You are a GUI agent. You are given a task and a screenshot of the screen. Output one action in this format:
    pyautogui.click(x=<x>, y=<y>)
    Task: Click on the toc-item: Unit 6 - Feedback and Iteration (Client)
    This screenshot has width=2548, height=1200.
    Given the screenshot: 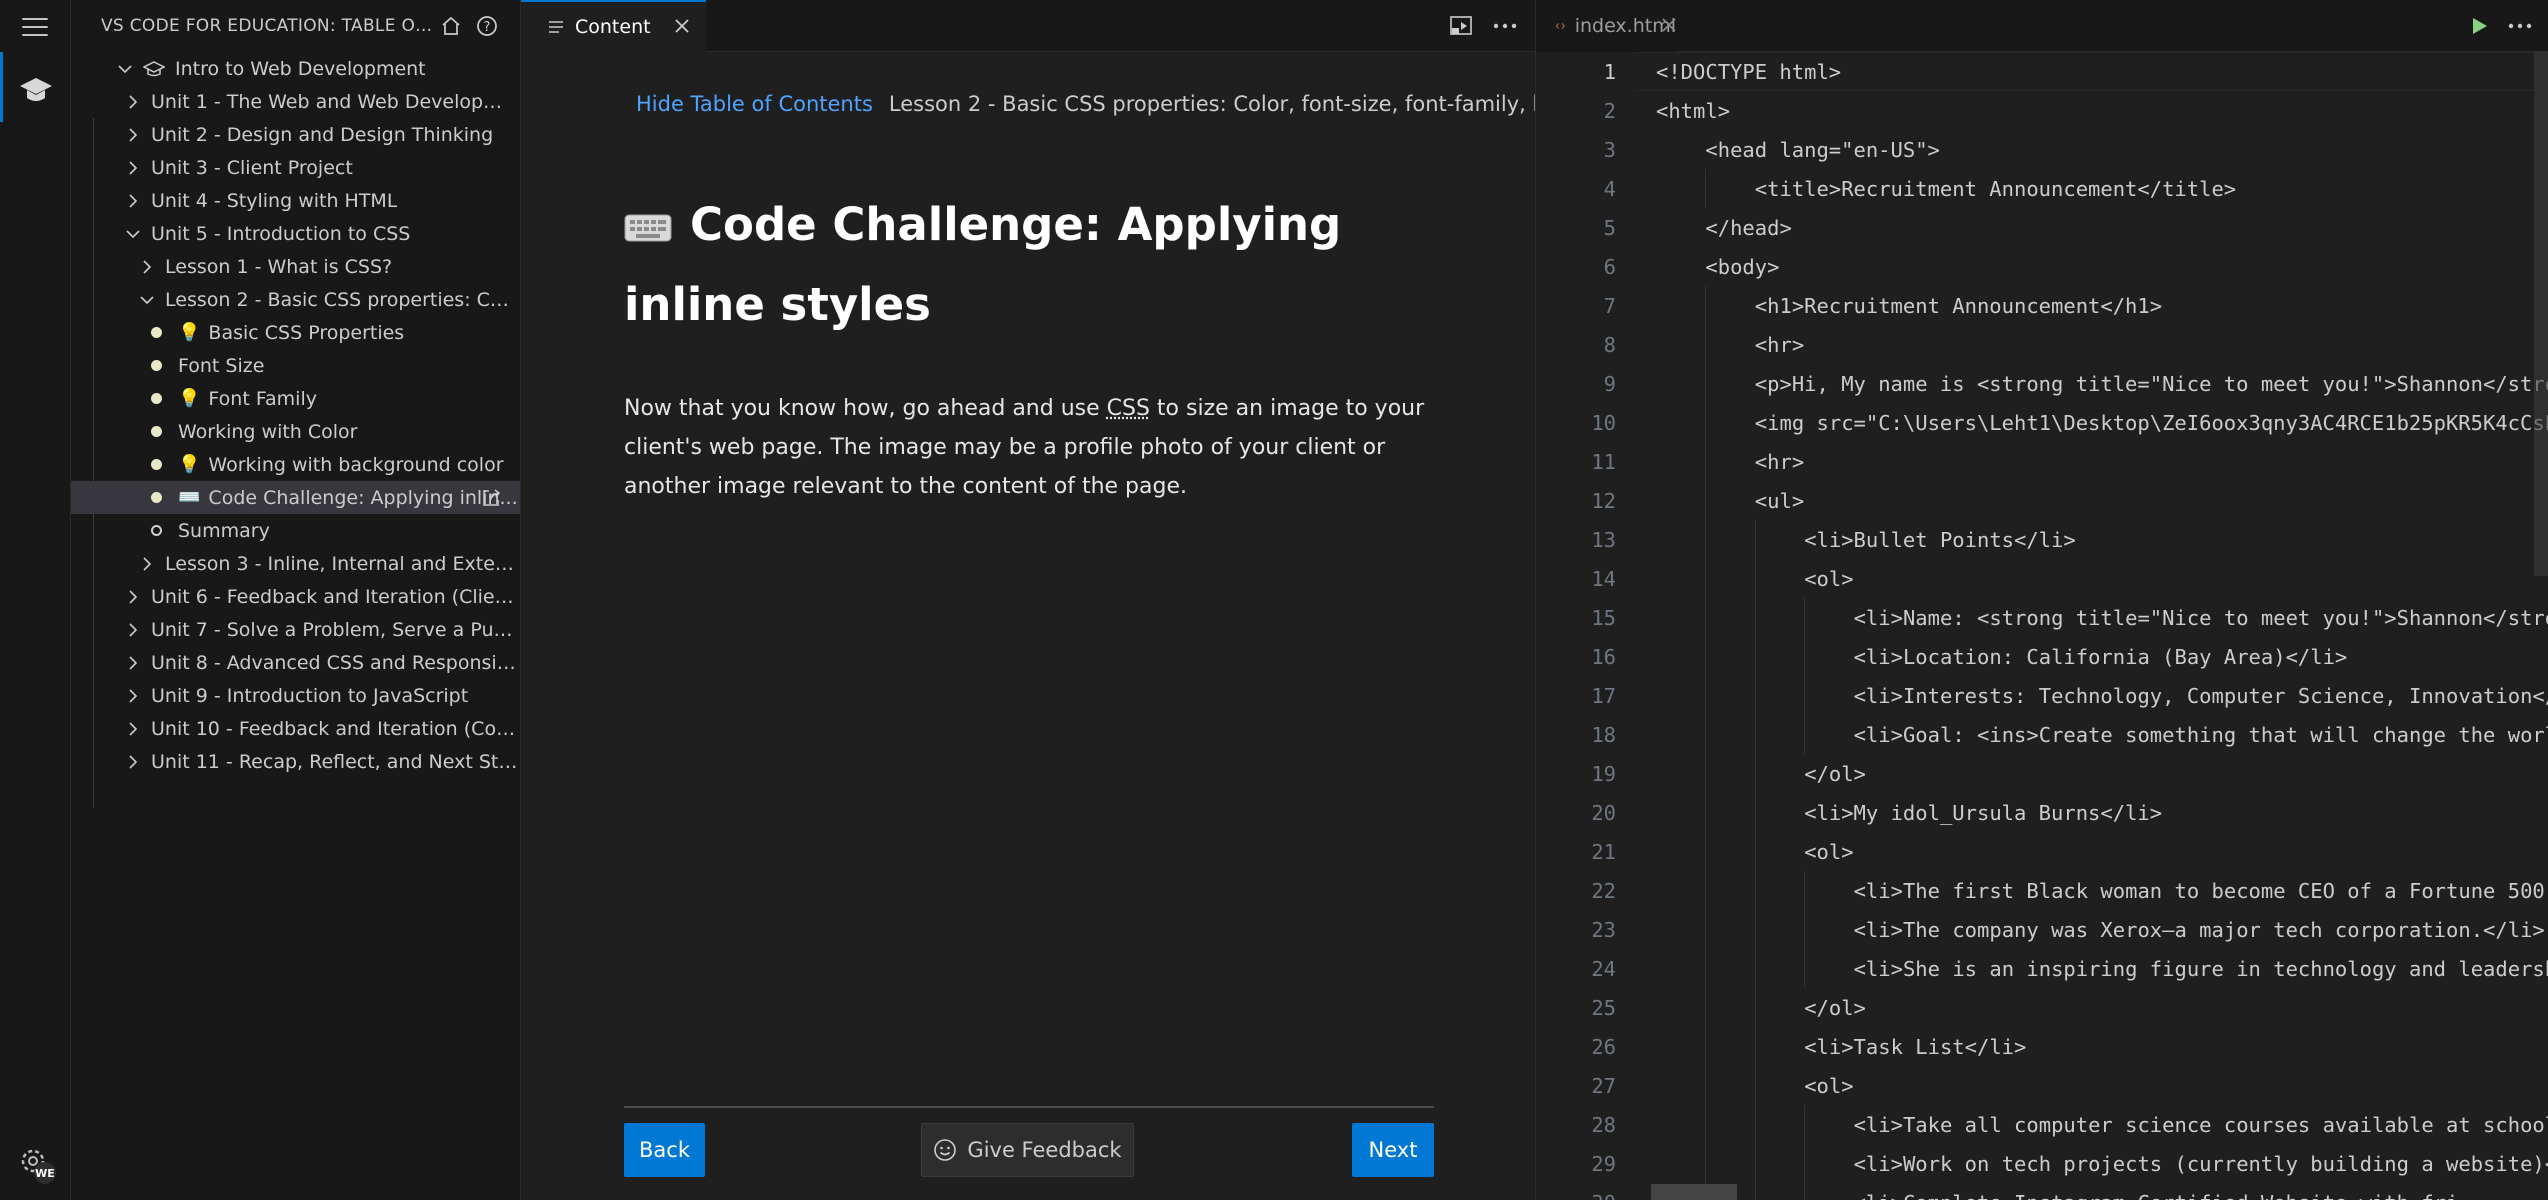 What is the action you would take?
    pyautogui.click(x=295, y=596)
    